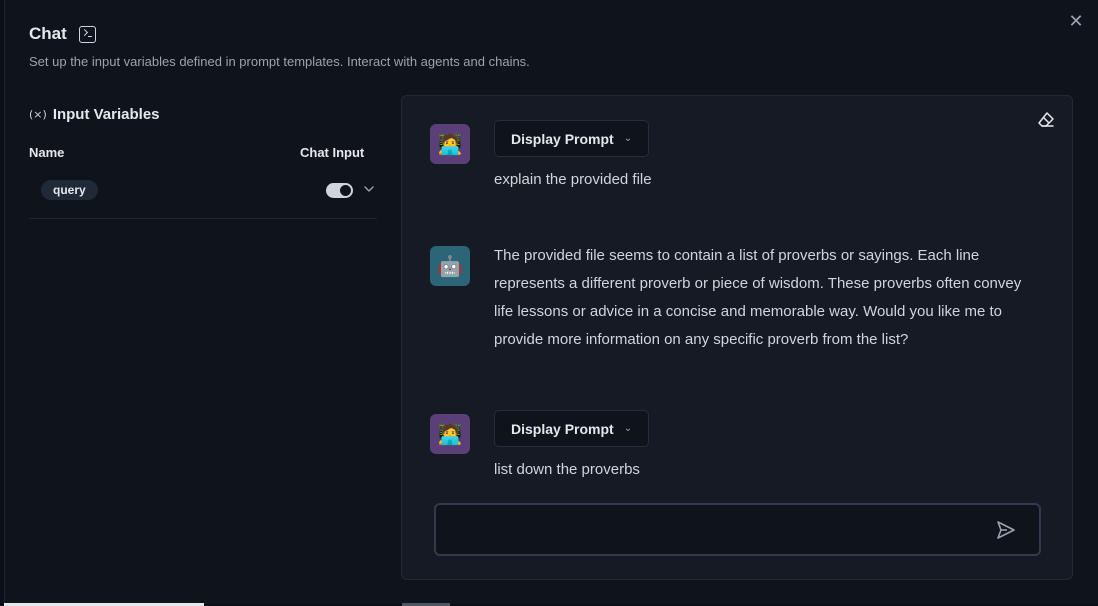 Image resolution: width=1098 pixels, height=606 pixels. Describe the element at coordinates (573, 179) in the screenshot. I see `user-message-text: explain the provided file` at that location.